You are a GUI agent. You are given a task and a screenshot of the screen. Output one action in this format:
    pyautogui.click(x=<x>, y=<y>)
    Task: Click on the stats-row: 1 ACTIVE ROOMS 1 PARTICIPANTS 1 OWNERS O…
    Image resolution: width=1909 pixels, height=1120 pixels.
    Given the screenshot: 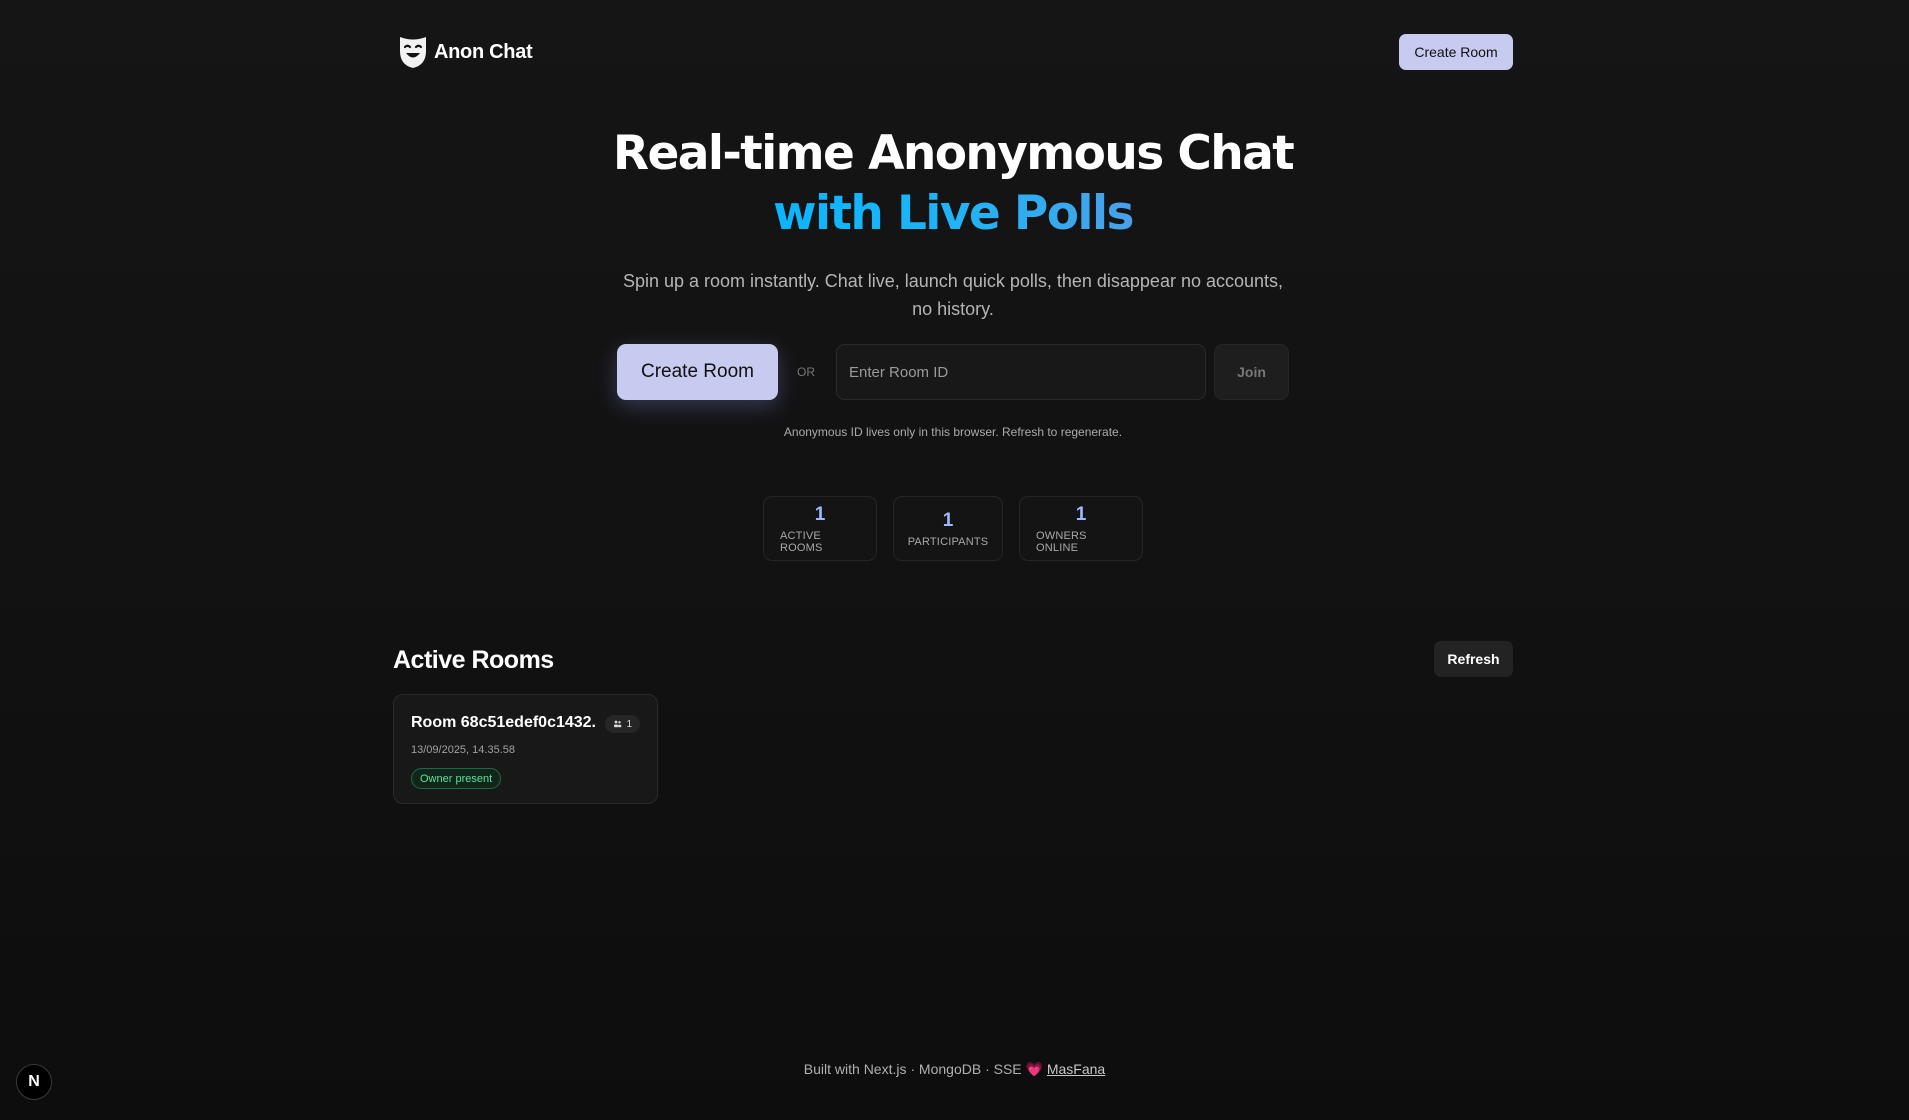 What is the action you would take?
    pyautogui.click(x=953, y=528)
    